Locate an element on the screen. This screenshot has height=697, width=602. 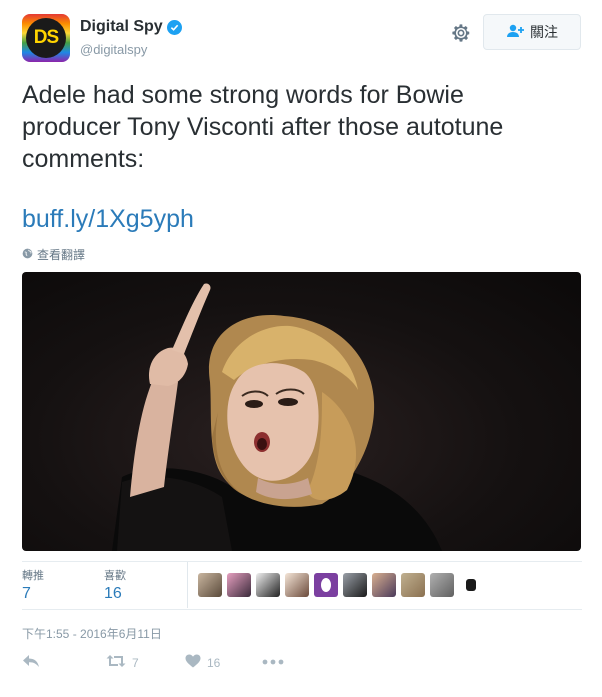
stats-bottom-divider is located at coordinates (302, 609).